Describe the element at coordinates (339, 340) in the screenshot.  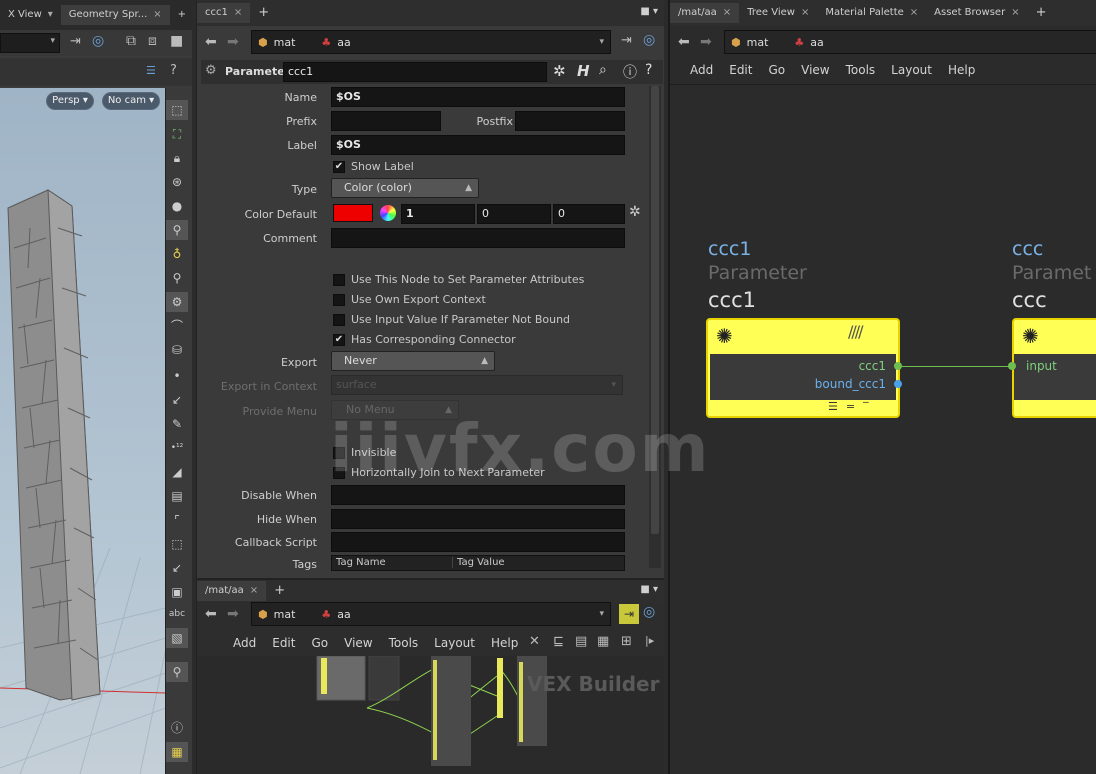
I see `has-connector-checkbox: ✔` at that location.